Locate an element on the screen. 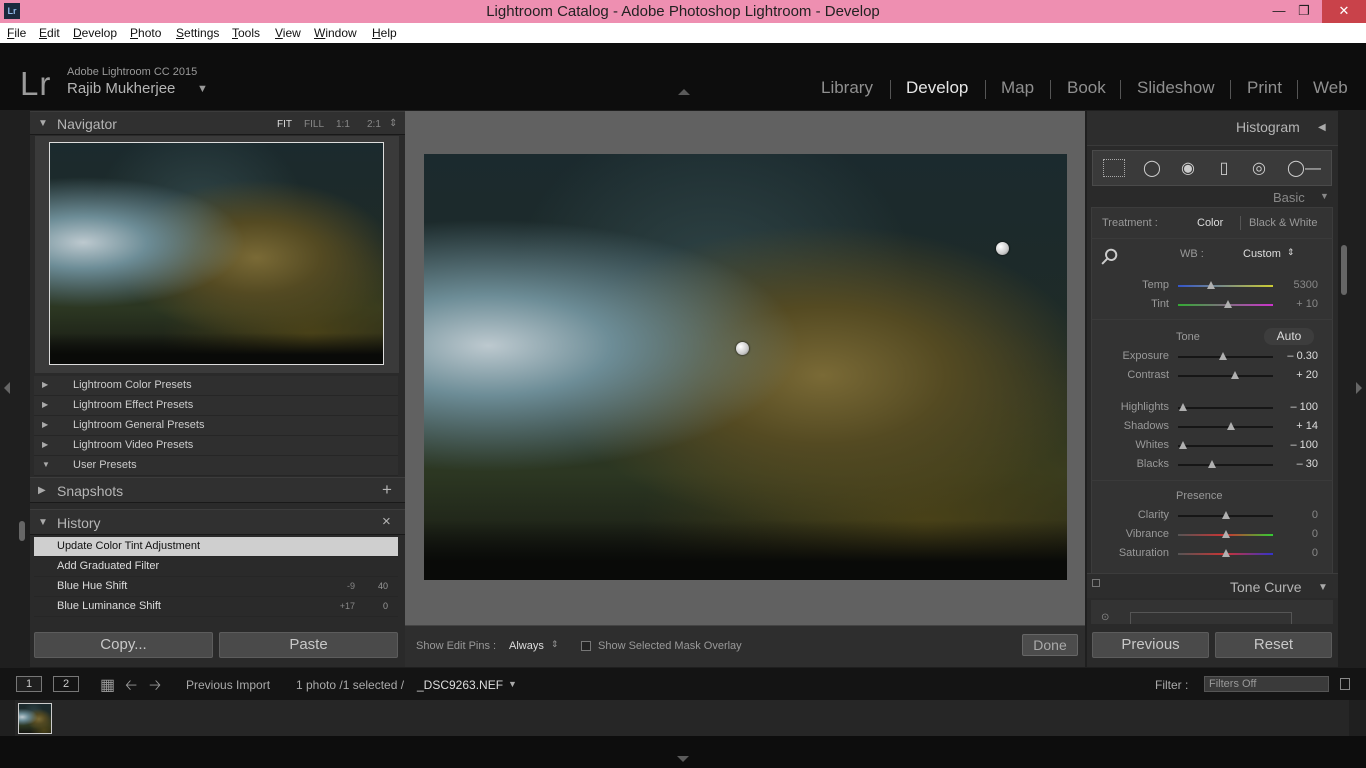 The width and height of the screenshot is (1366, 768). filmstrip-thumbnail is located at coordinates (35, 718).